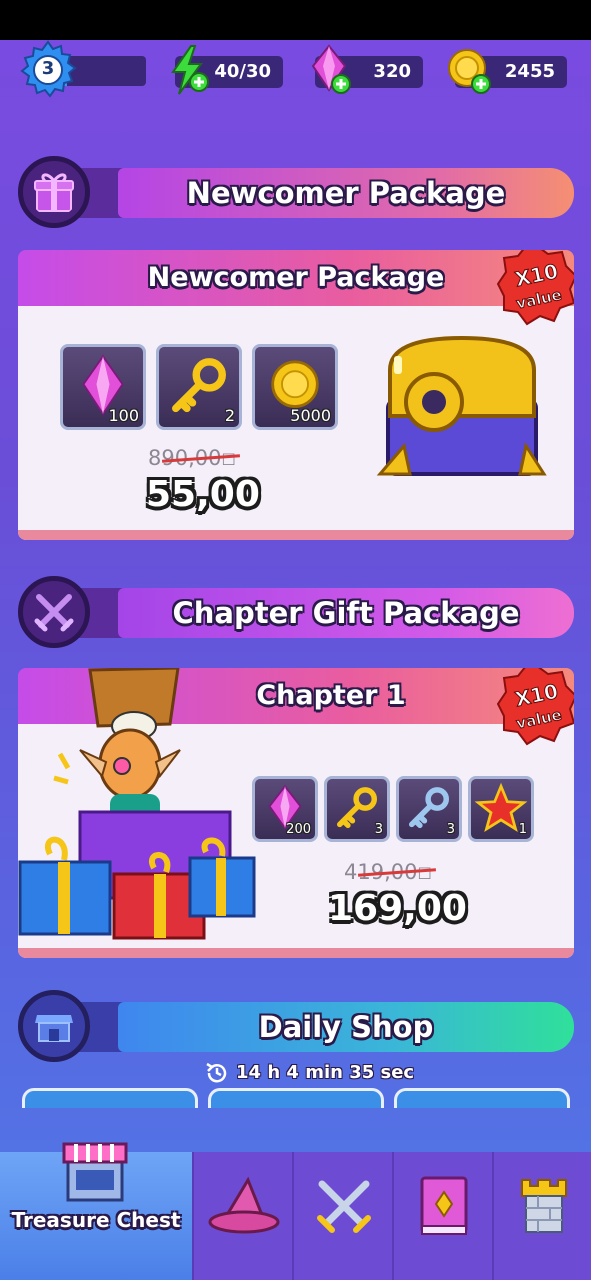  What do you see at coordinates (123, 415) in the screenshot?
I see `item-count: 100` at bounding box center [123, 415].